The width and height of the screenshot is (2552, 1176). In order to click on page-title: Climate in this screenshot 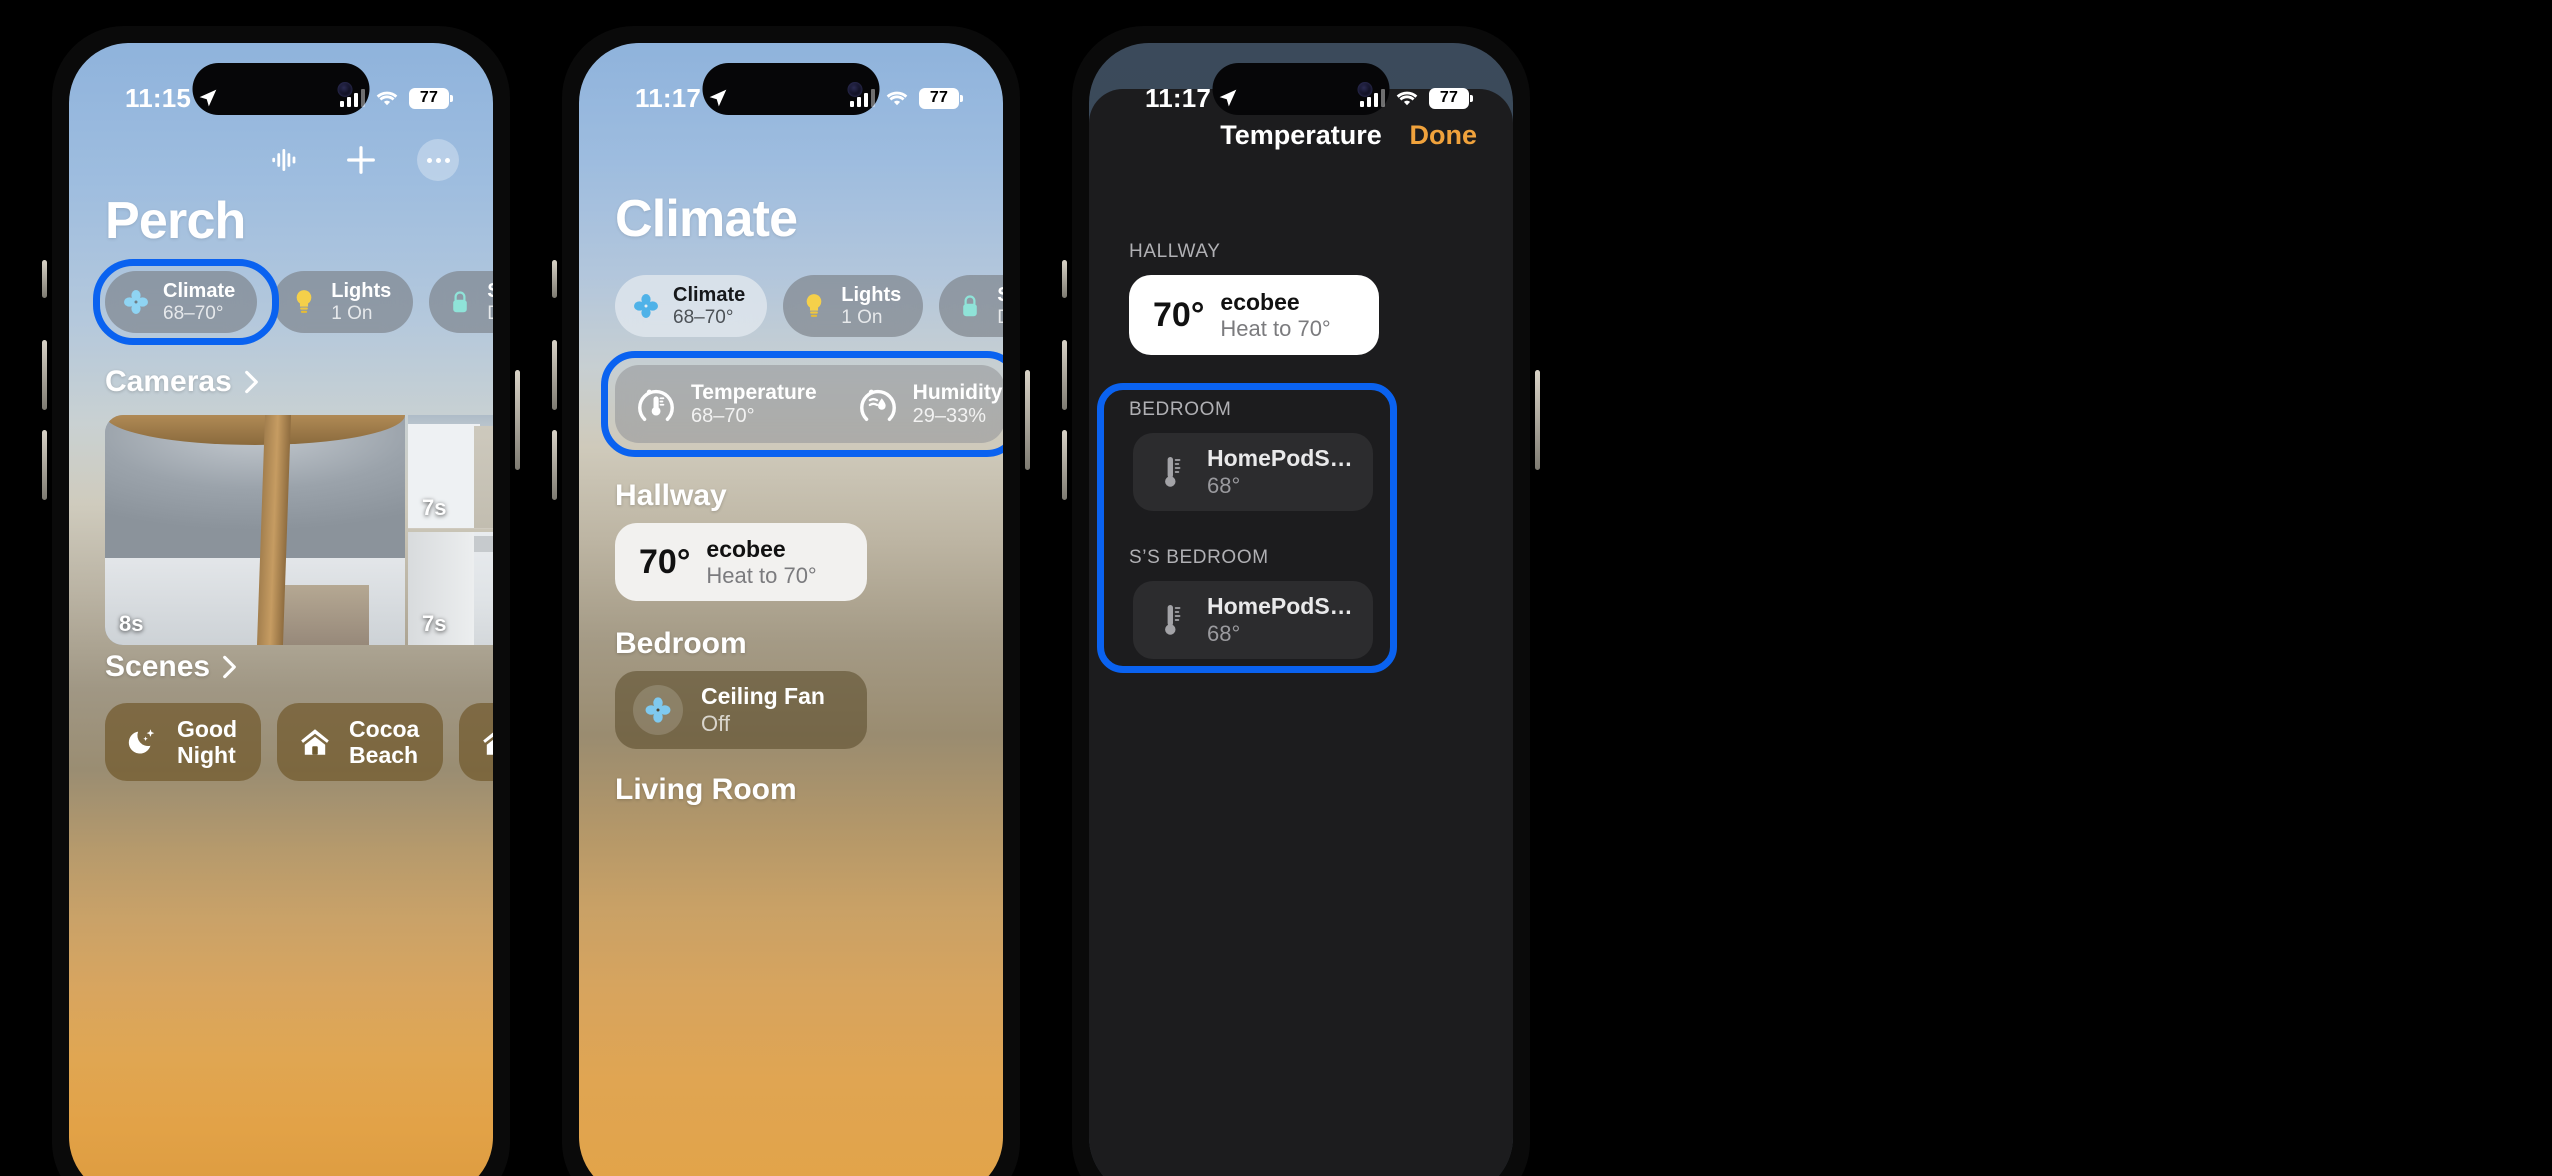, I will do `click(706, 219)`.